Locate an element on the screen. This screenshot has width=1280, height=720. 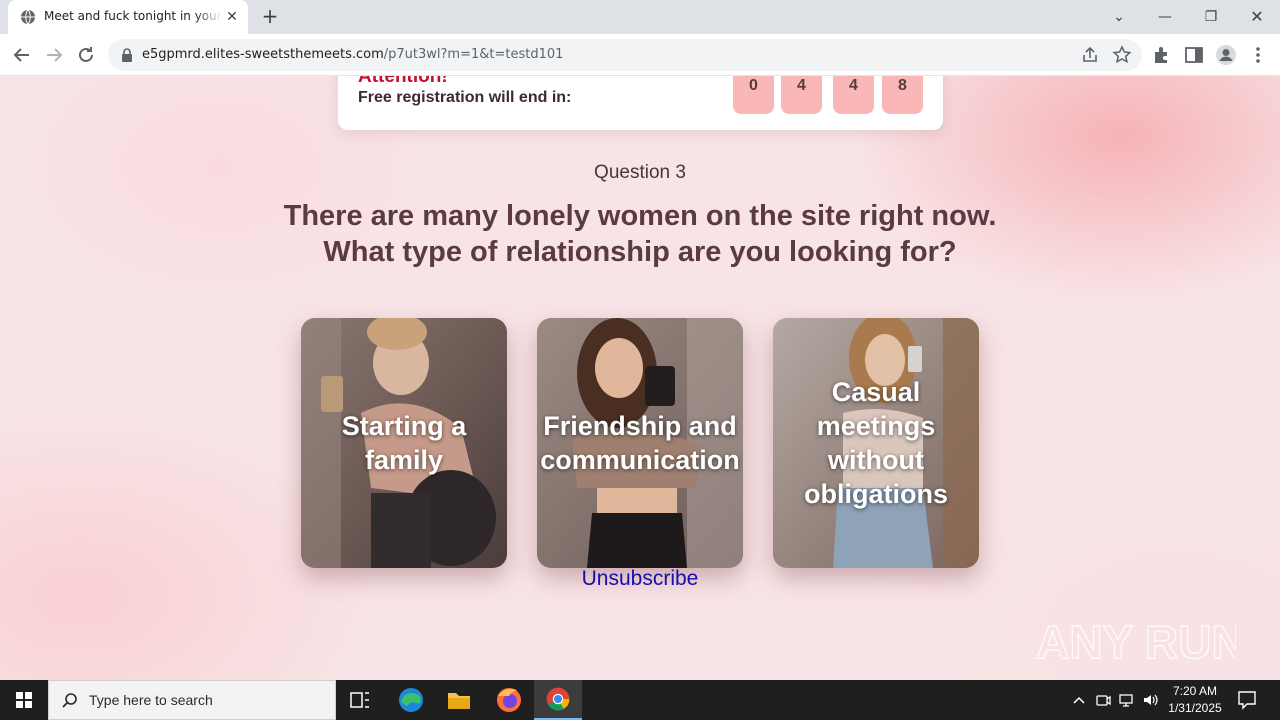
option-card-starting-family: Starting a family is located at coordinates (404, 443).